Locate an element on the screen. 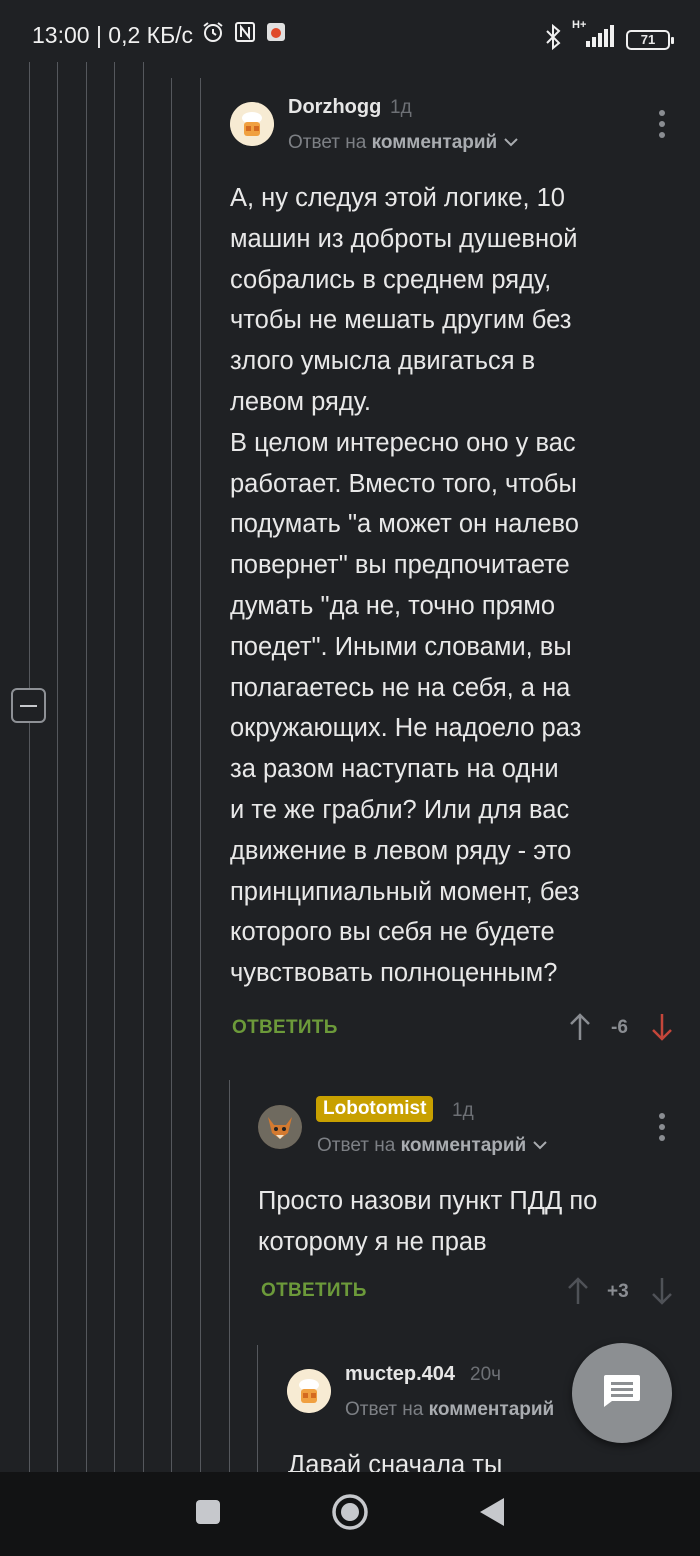 The width and height of the screenshot is (700, 1556). battery-level: 71 is located at coordinates (648, 39).